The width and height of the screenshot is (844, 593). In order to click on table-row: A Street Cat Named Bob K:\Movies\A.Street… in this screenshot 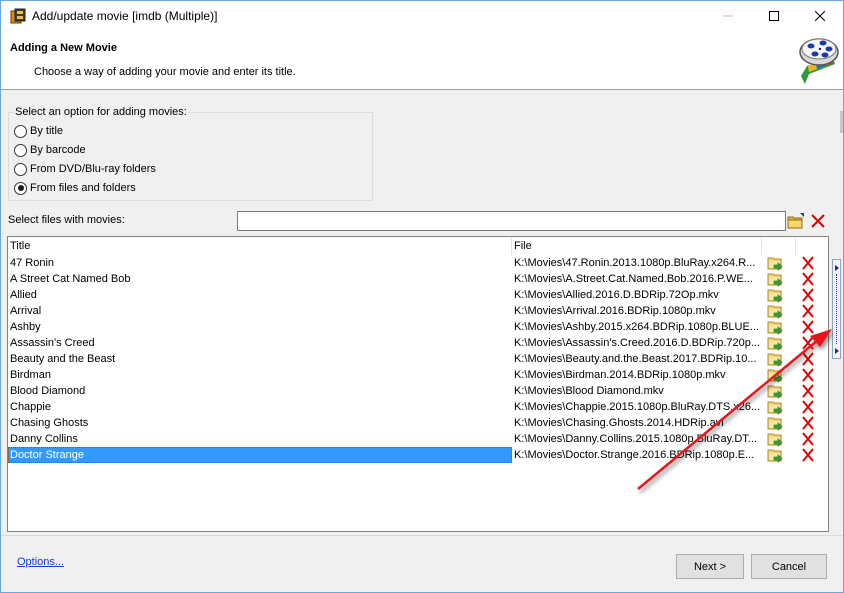, I will do `click(418, 279)`.